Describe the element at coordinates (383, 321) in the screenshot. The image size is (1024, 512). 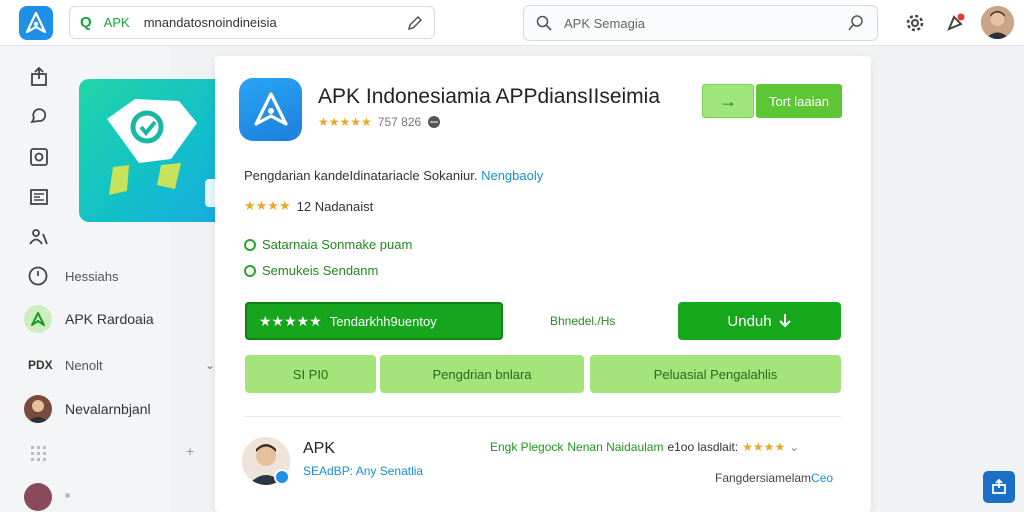
I see `rate-button-label: Tendarkhh9uentoy` at that location.